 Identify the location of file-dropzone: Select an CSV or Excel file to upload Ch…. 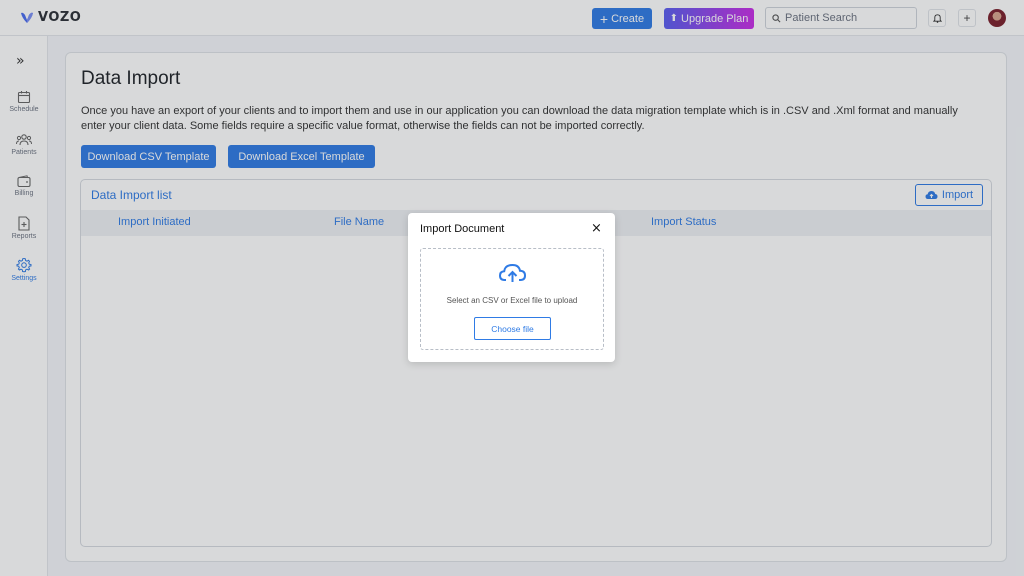
(512, 299).